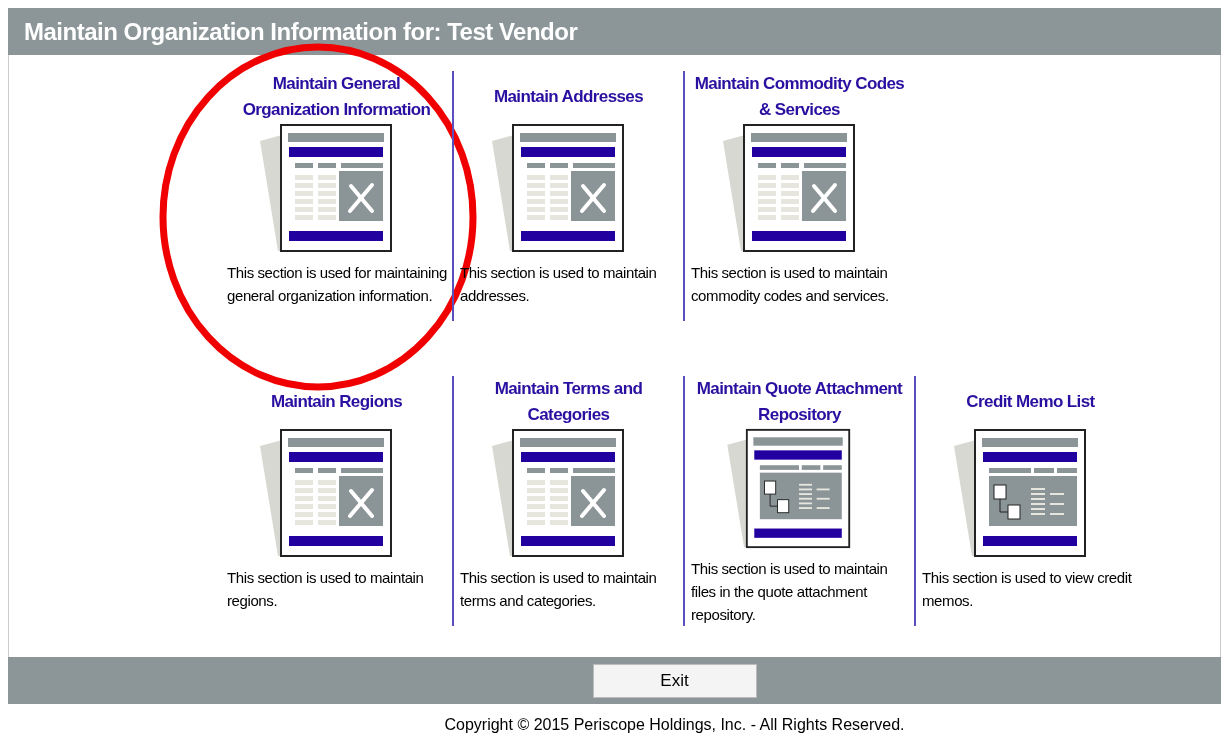  What do you see at coordinates (568, 402) in the screenshot?
I see `section-link: Maintain Terms and Categories` at bounding box center [568, 402].